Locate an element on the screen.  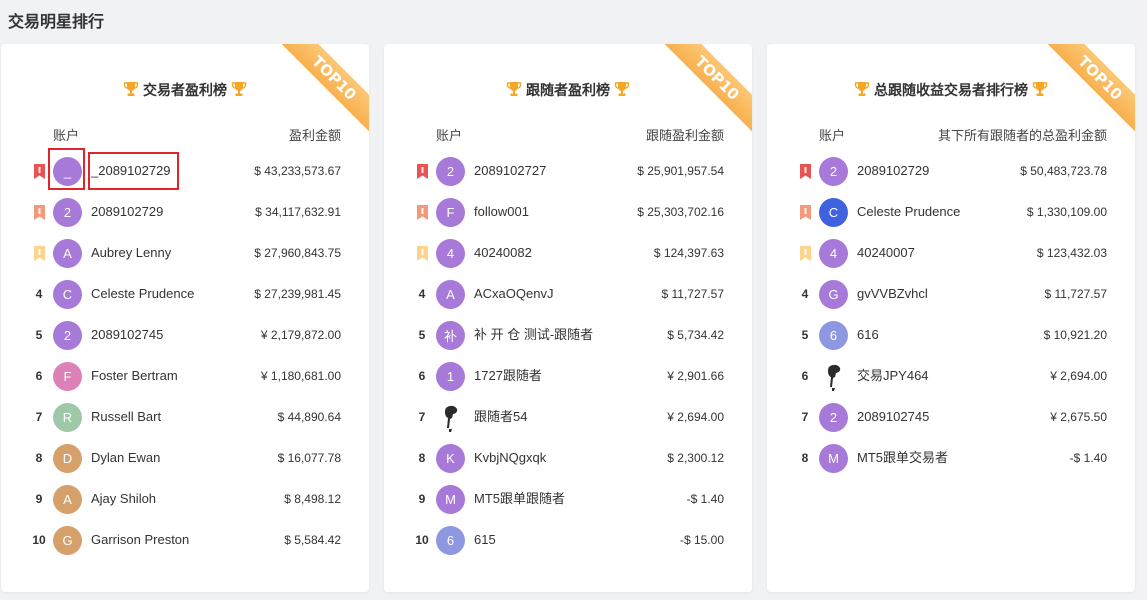
table-row: 9 M MT5跟单跟随者 -$ 1.40 is located at coordinates (568, 503).